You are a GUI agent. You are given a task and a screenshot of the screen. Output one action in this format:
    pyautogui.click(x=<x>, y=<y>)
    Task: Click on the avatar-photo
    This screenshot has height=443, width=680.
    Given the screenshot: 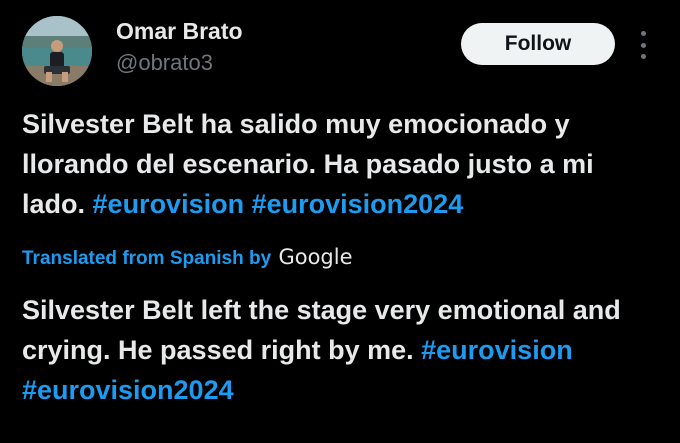 What is the action you would take?
    pyautogui.click(x=57, y=51)
    